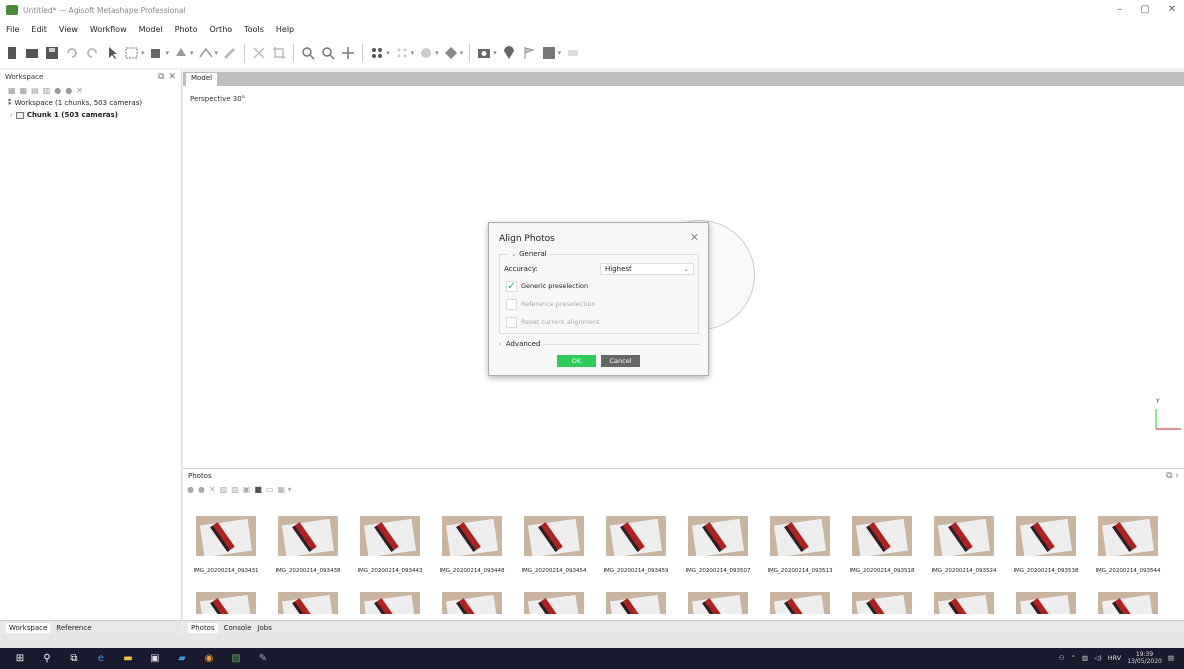 The image size is (1184, 669). Describe the element at coordinates (212, 489) in the screenshot. I see `photo-remove-icon: ✕` at that location.